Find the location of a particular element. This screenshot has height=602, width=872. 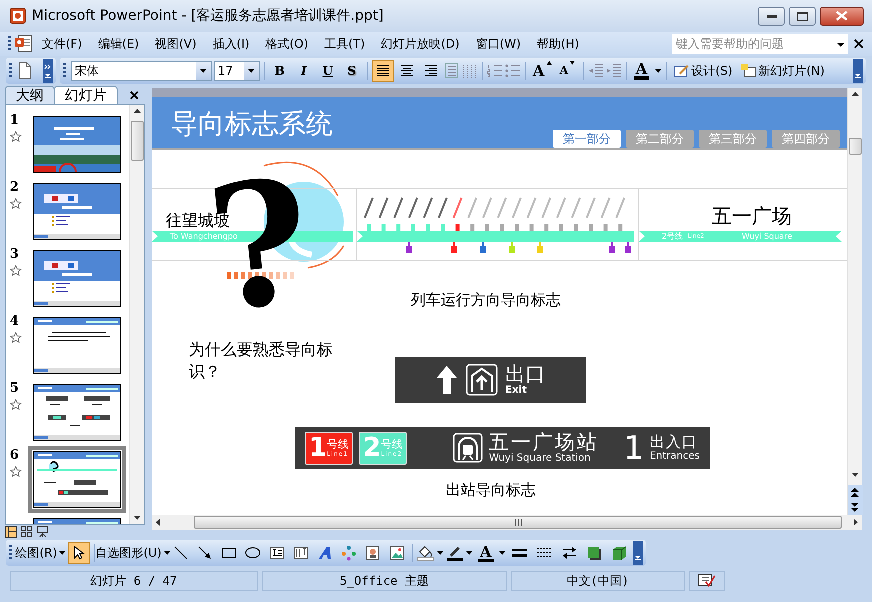

new-document-icon is located at coordinates (25, 71).